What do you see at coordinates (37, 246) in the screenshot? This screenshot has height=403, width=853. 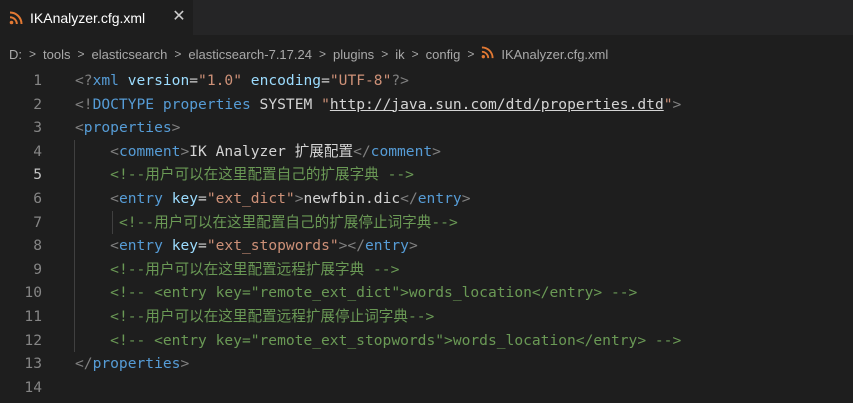 I see `line-number: 8` at bounding box center [37, 246].